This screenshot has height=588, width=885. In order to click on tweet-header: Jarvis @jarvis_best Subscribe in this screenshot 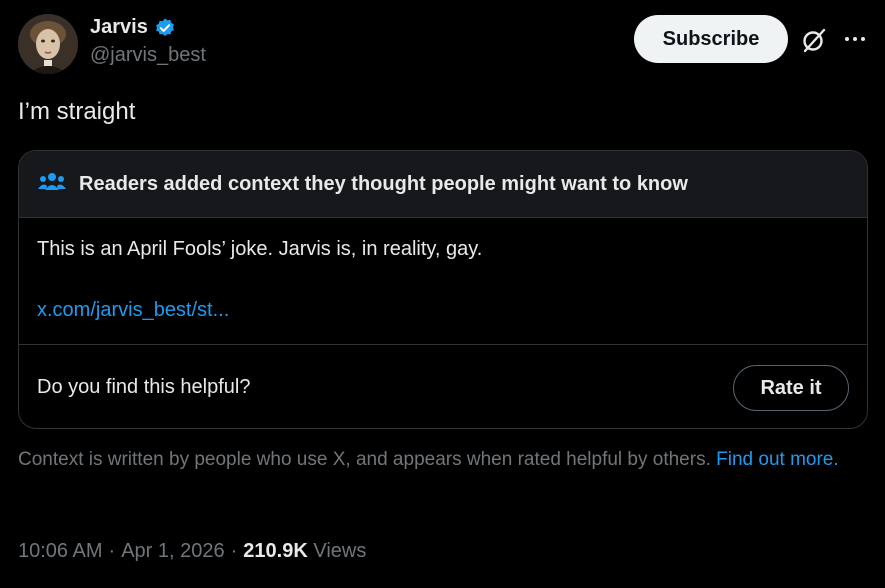, I will do `click(444, 45)`.